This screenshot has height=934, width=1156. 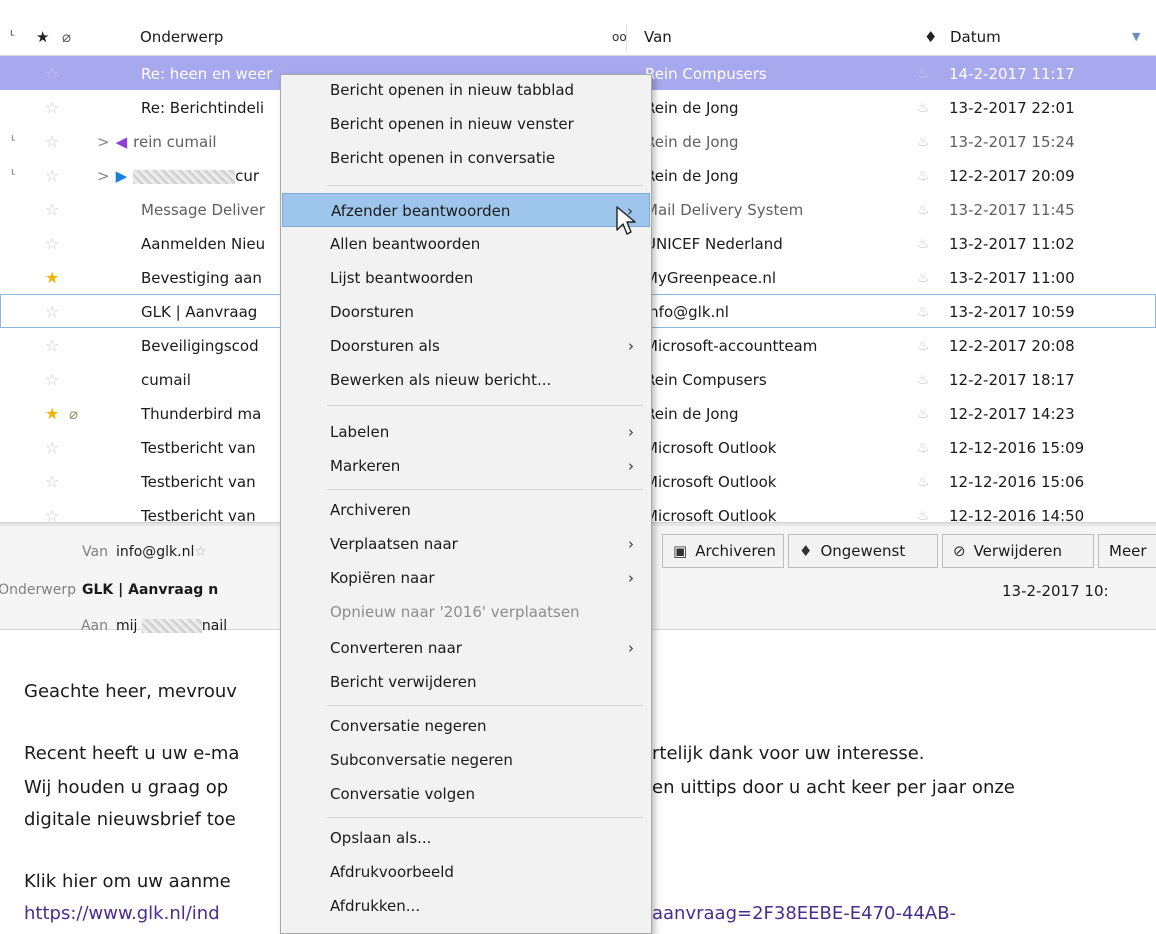 What do you see at coordinates (930, 37) in the screenshot?
I see `junk-column-icon: ♦` at bounding box center [930, 37].